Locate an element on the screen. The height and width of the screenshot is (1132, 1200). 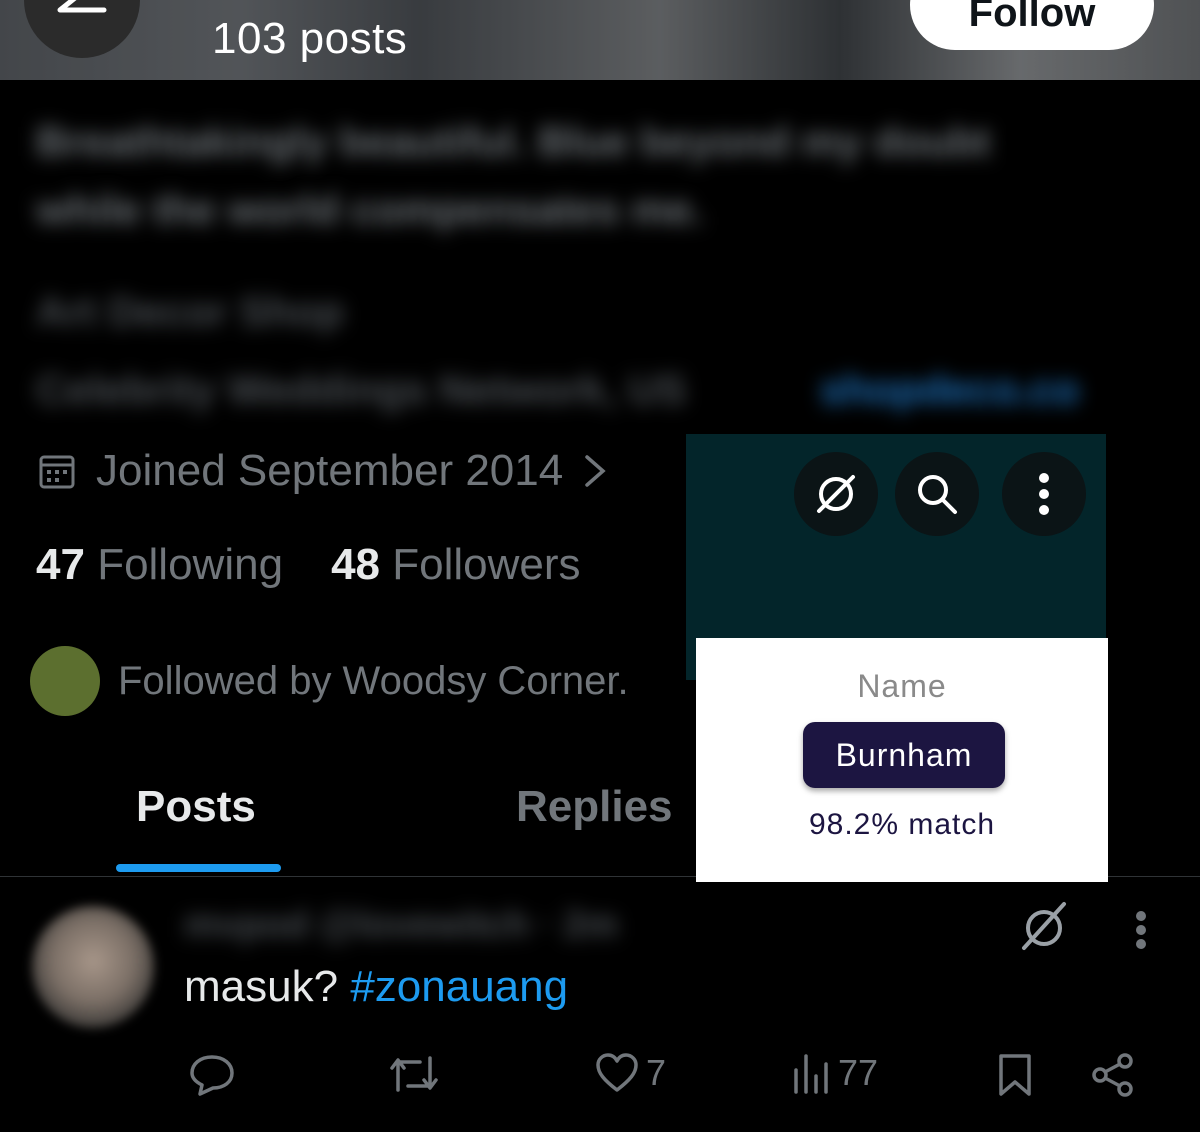
followers-link: 48 Followers is located at coordinates (455, 565).